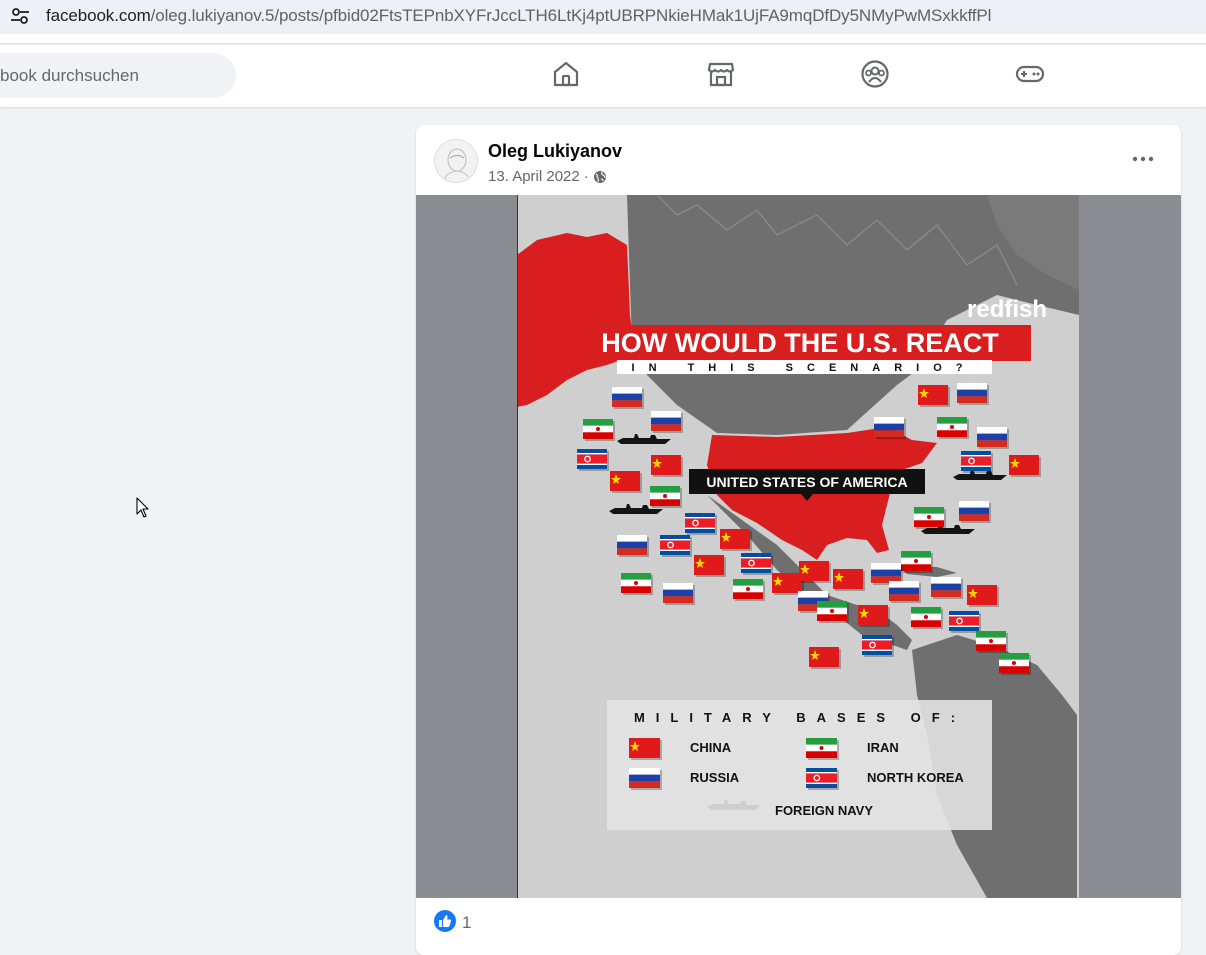 The image size is (1206, 955). Describe the element at coordinates (555, 151) in the screenshot. I see `post-author: Oleg Lukiyanov` at that location.